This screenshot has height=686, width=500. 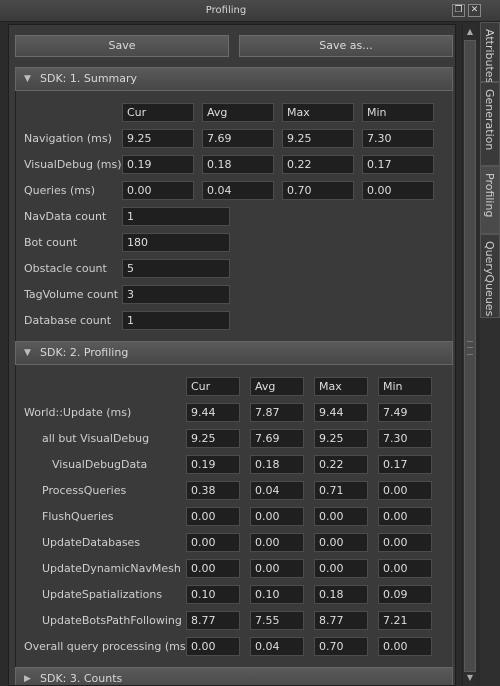 I want to click on row-label-visualdebugdata: VisualDebugData, so click(x=100, y=464).